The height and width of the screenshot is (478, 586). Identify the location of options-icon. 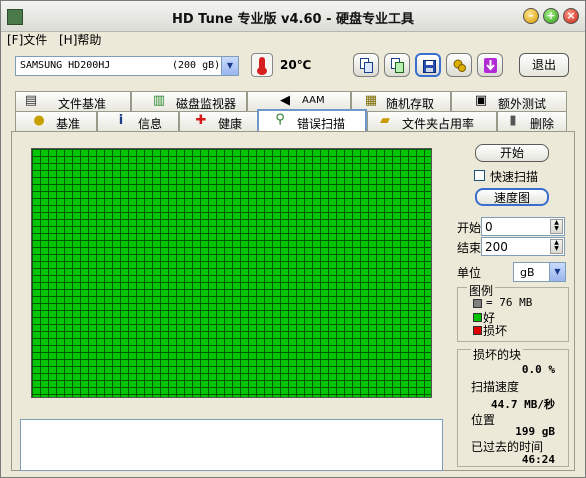
(459, 65).